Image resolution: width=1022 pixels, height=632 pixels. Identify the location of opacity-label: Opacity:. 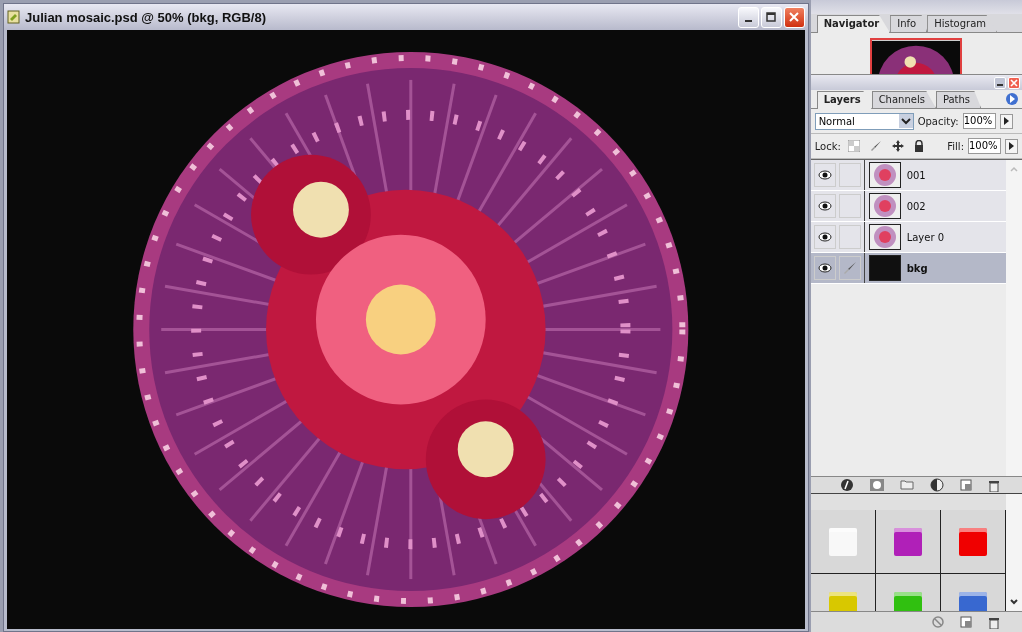
(938, 121).